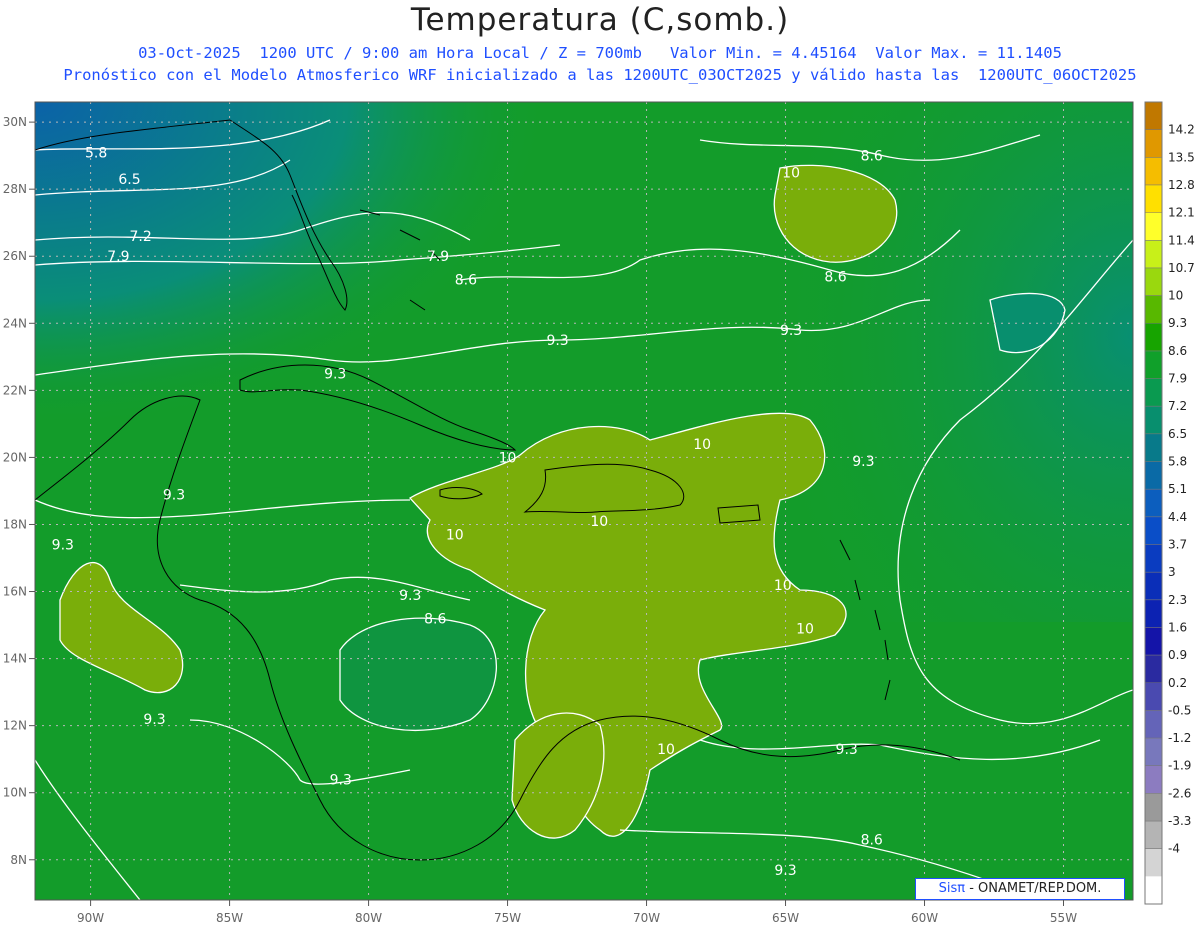  Describe the element at coordinates (1177, 544) in the screenshot. I see `colorbar-label: 3.7` at that location.